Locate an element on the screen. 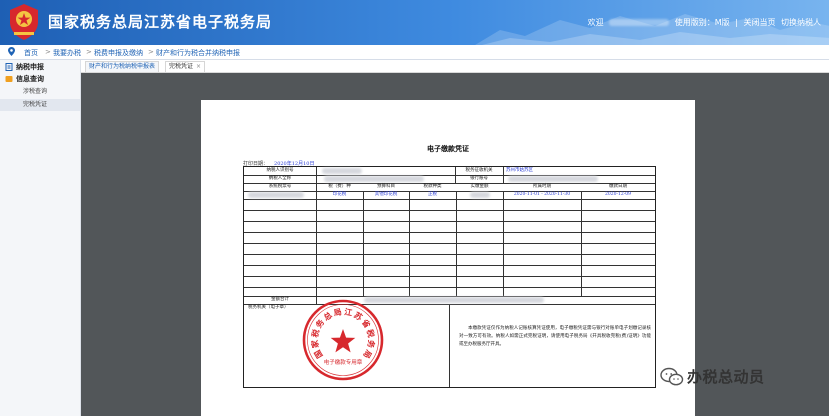 The image size is (829, 416). tab-bar: 财产和行为税纳税申报表 完税凭证 × is located at coordinates (455, 66).